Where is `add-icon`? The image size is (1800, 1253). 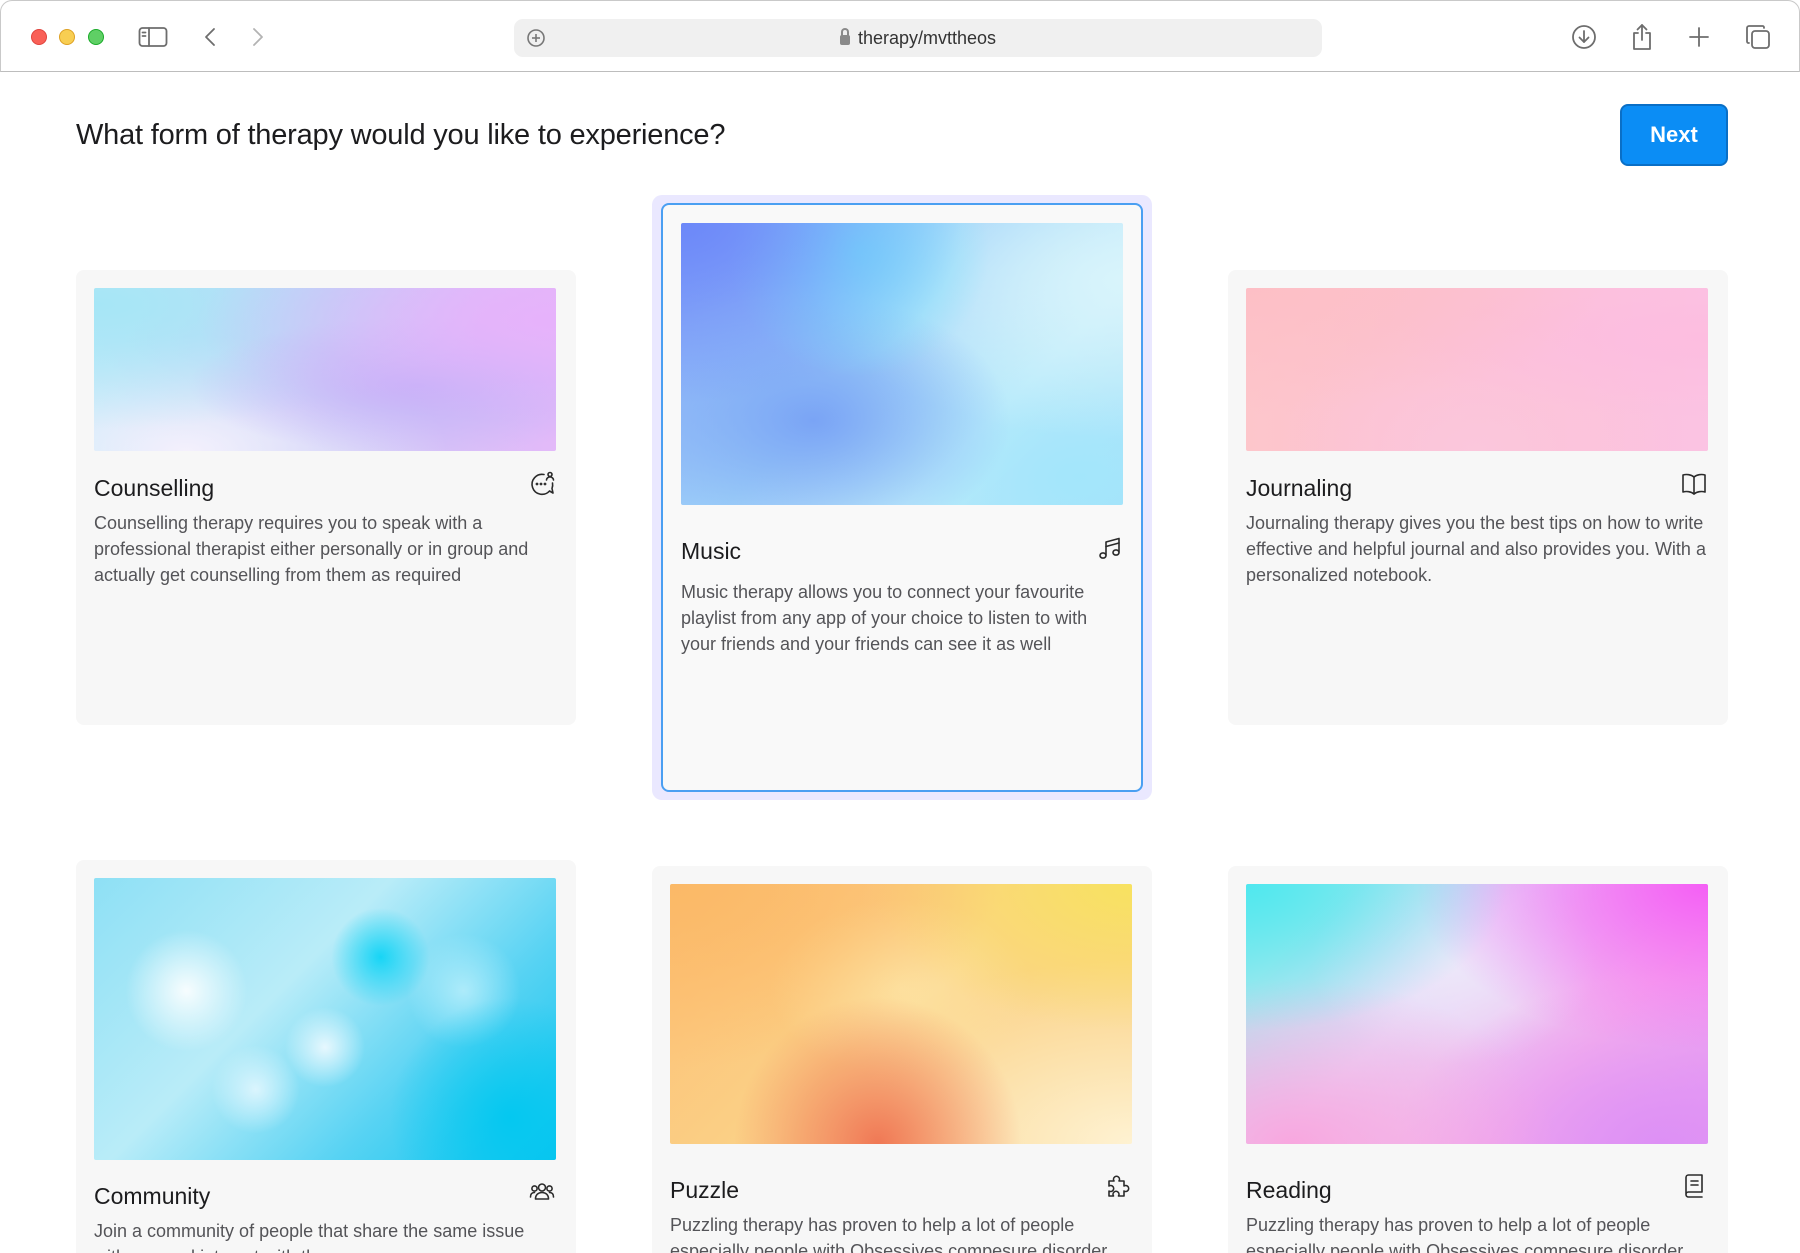 add-icon is located at coordinates (536, 38).